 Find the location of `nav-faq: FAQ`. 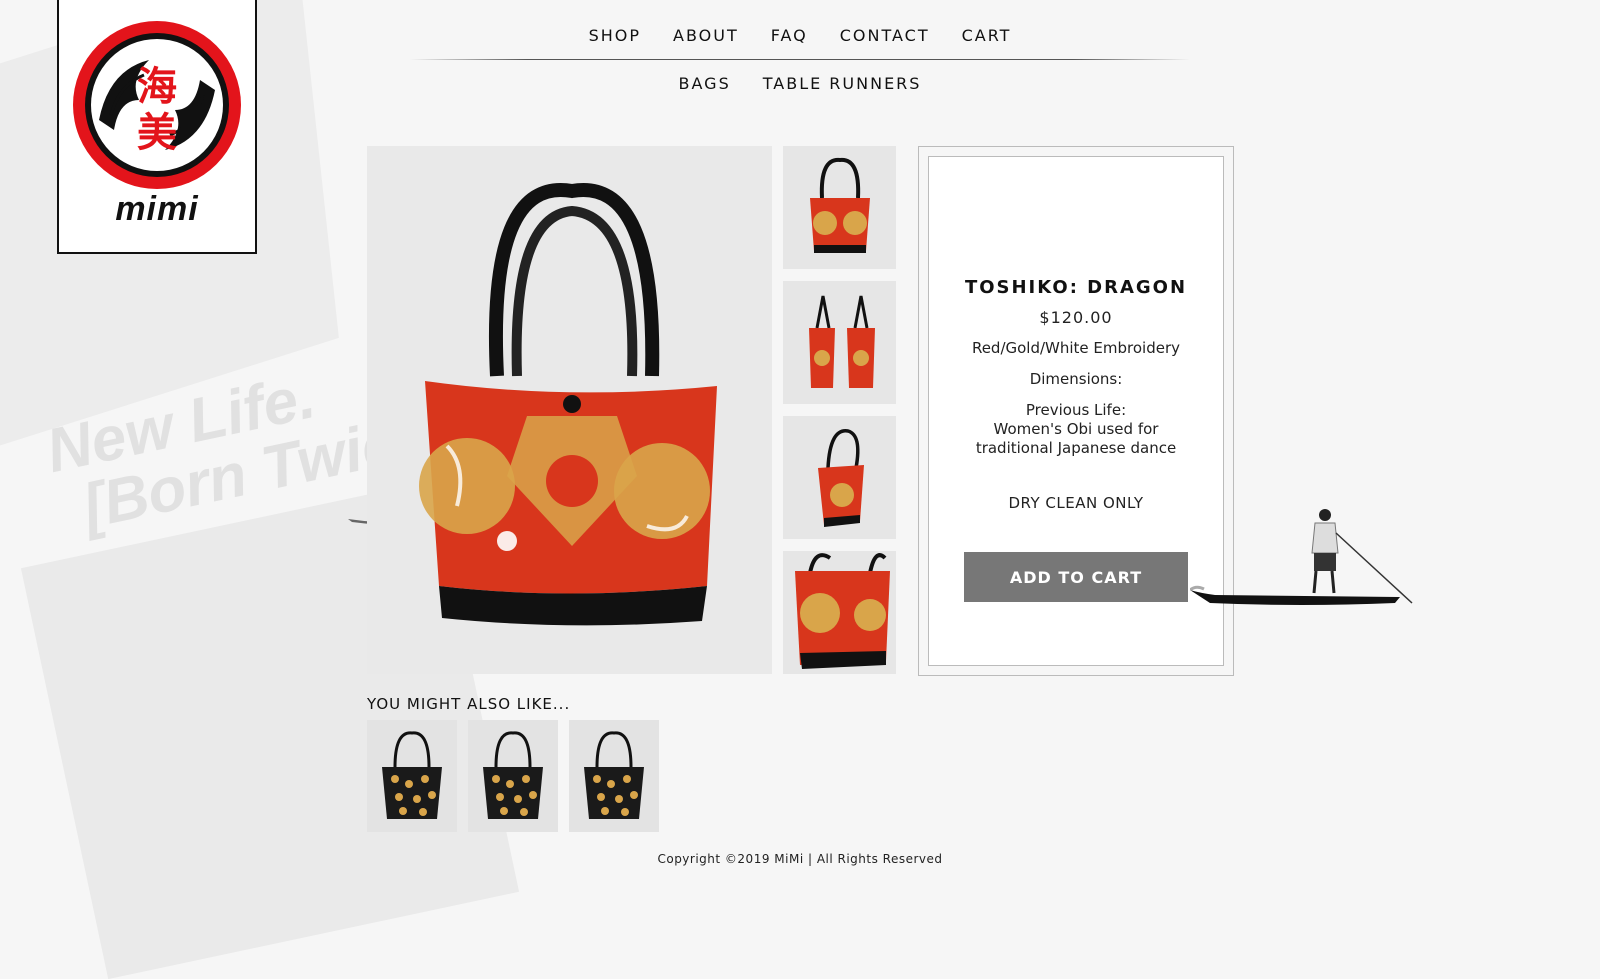

nav-faq: FAQ is located at coordinates (789, 35).